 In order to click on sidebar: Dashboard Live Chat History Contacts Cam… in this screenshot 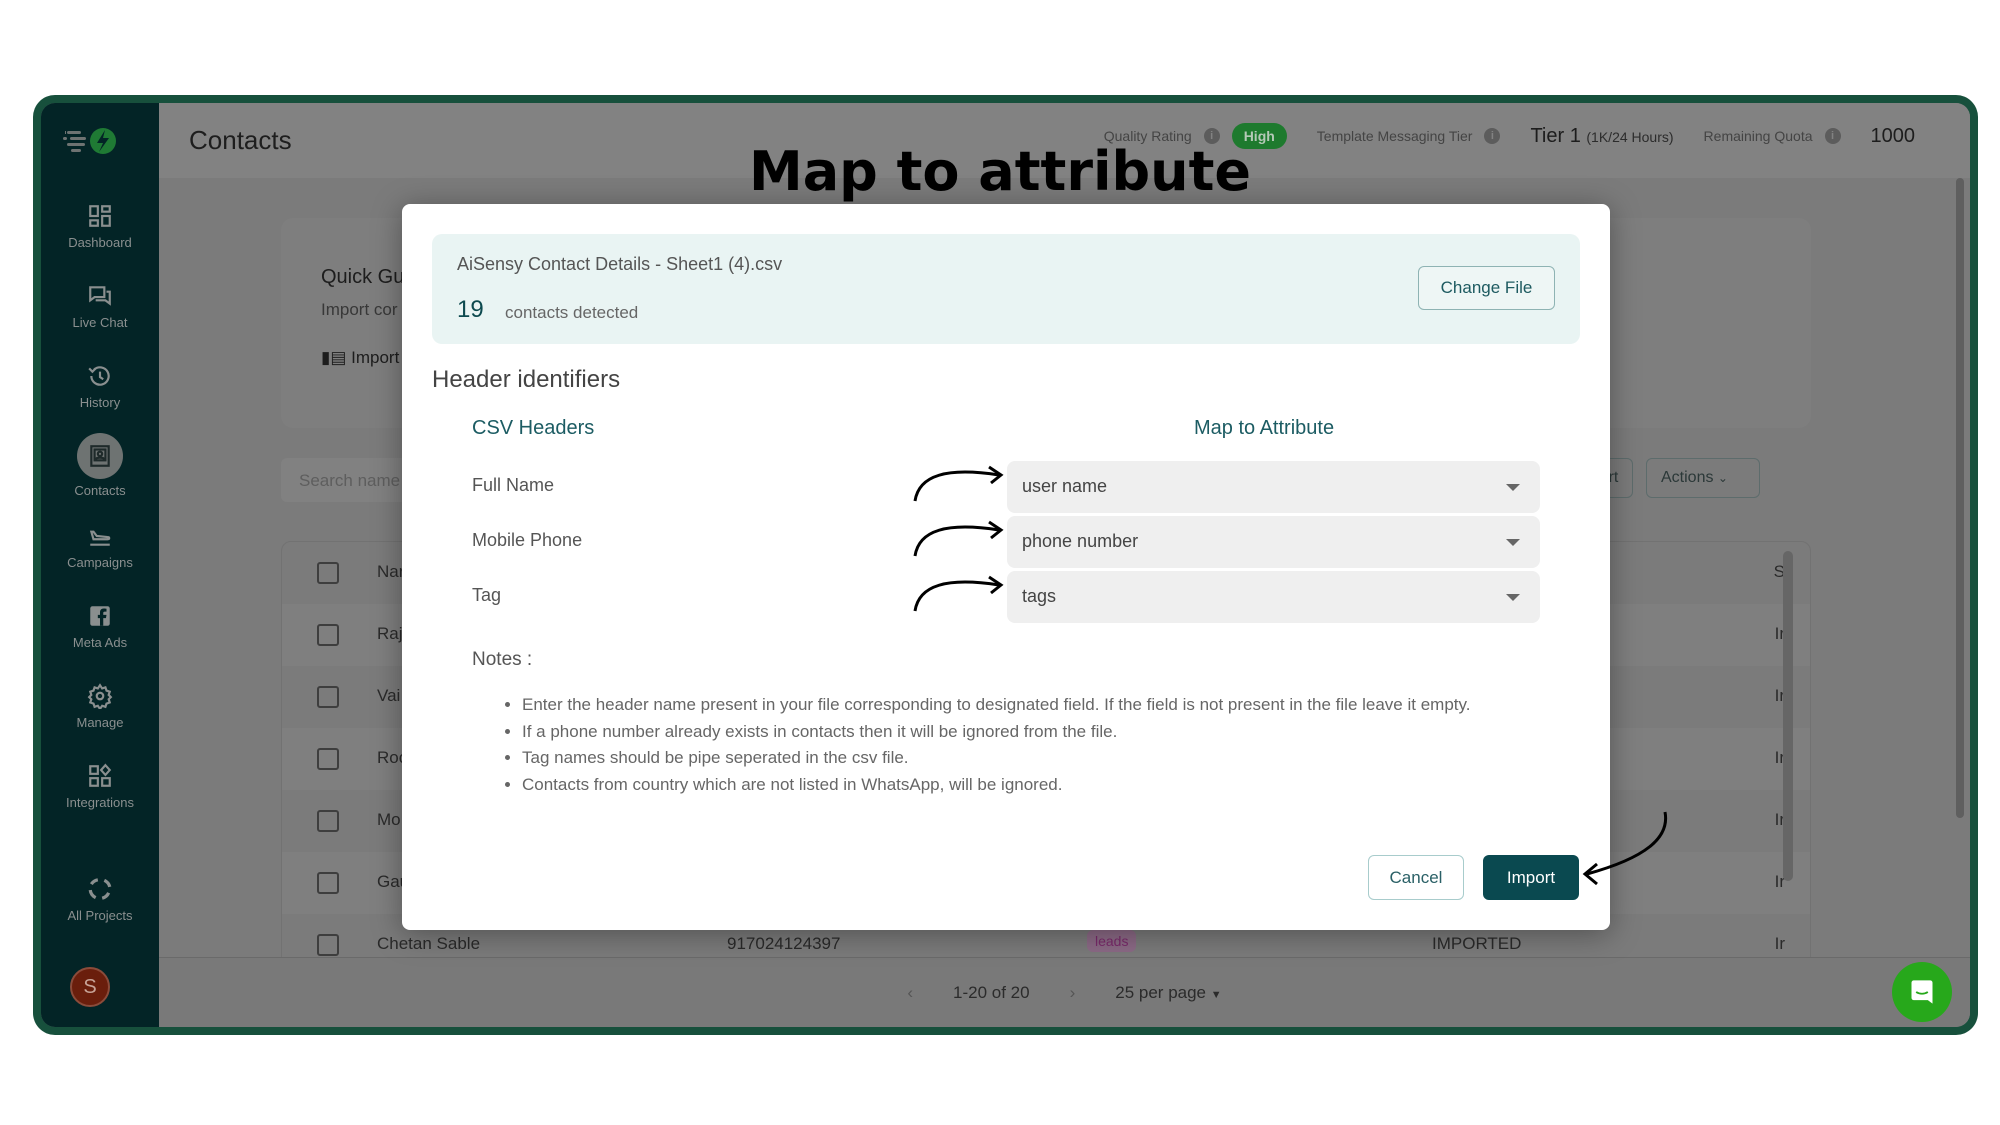, I will do `click(100, 565)`.